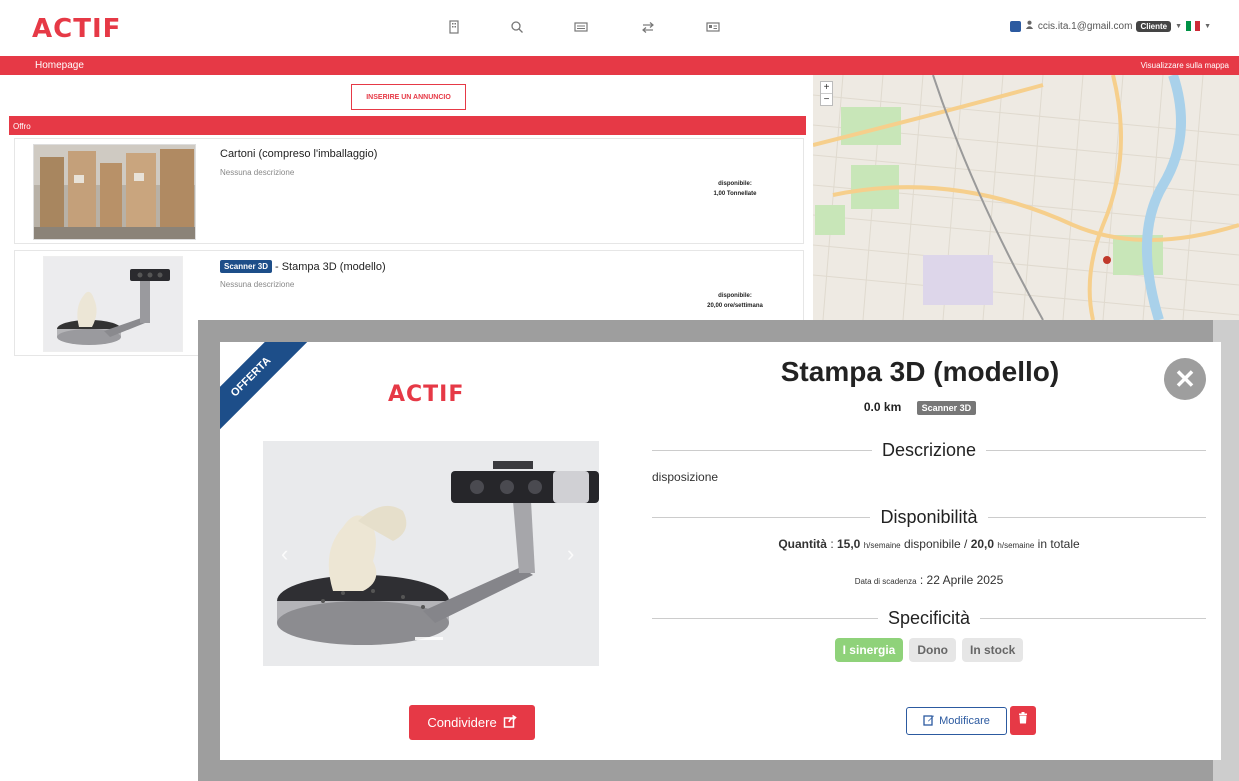  Describe the element at coordinates (1029, 26) in the screenshot. I see `user-icon` at that location.